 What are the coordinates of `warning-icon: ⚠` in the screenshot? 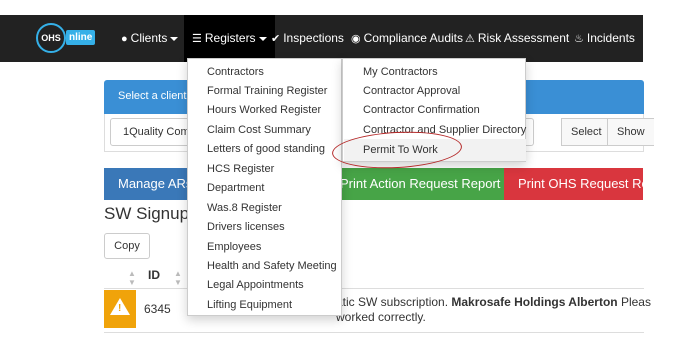 It's located at (470, 39).